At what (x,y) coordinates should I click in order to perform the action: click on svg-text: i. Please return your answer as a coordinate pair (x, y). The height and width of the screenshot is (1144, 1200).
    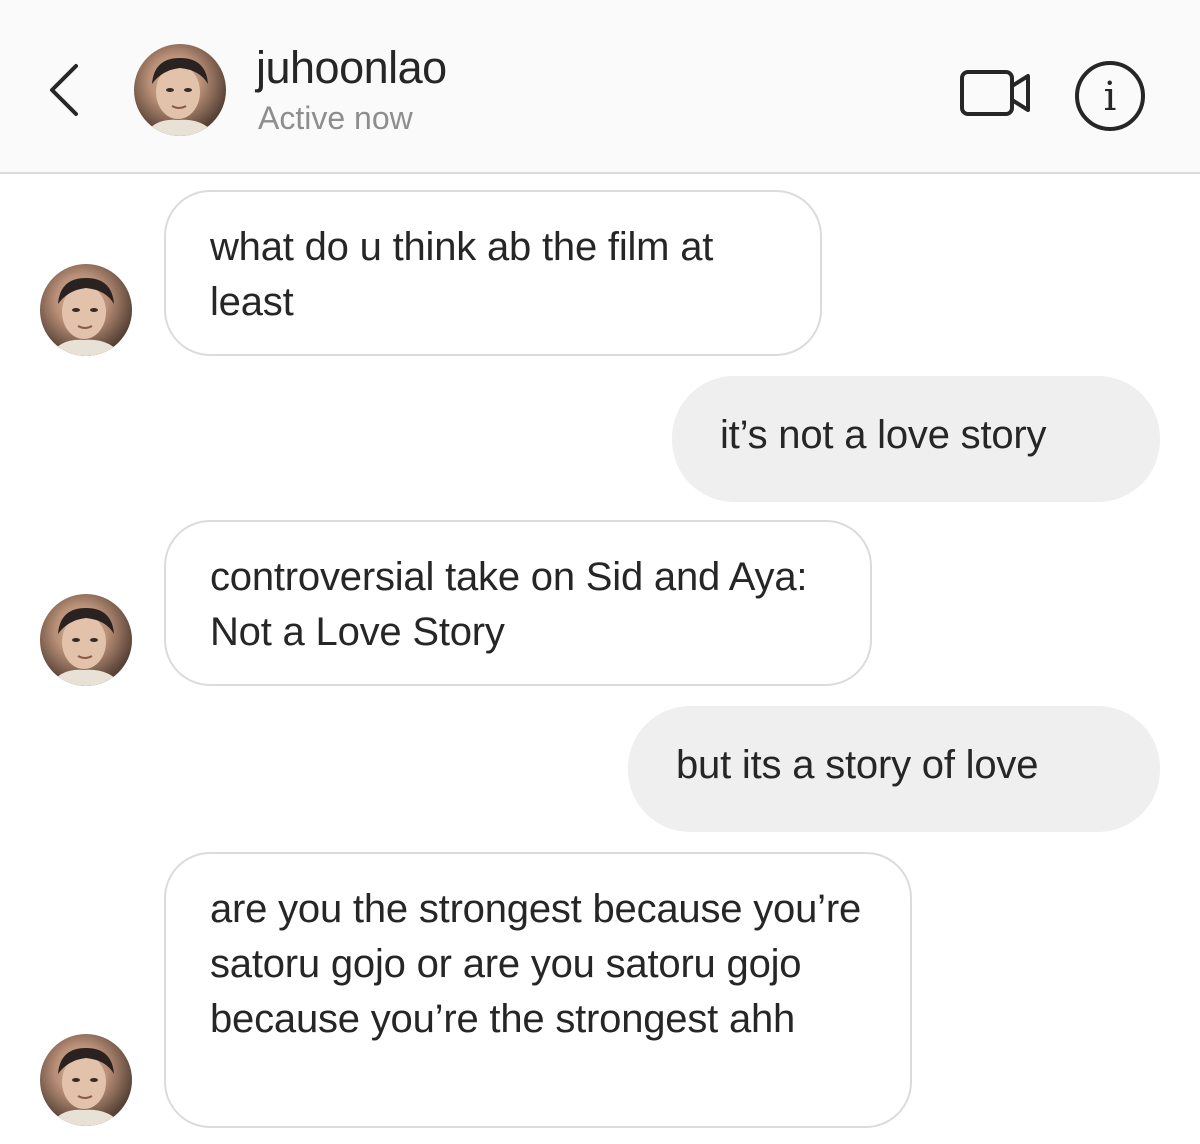
    Looking at the image, I should click on (1110, 97).